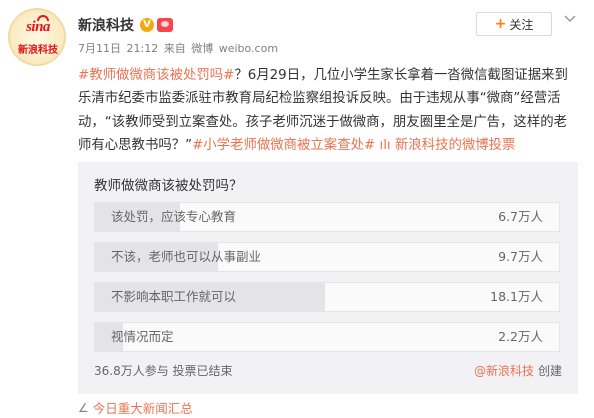  What do you see at coordinates (163, 371) in the screenshot?
I see `poll-participation: 36.8万人参与 投票已结束` at bounding box center [163, 371].